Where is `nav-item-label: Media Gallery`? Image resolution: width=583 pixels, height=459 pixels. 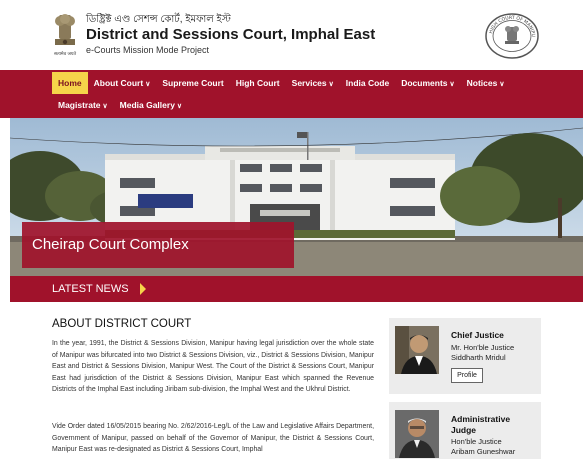
nav-item-label: Media Gallery is located at coordinates (147, 105).